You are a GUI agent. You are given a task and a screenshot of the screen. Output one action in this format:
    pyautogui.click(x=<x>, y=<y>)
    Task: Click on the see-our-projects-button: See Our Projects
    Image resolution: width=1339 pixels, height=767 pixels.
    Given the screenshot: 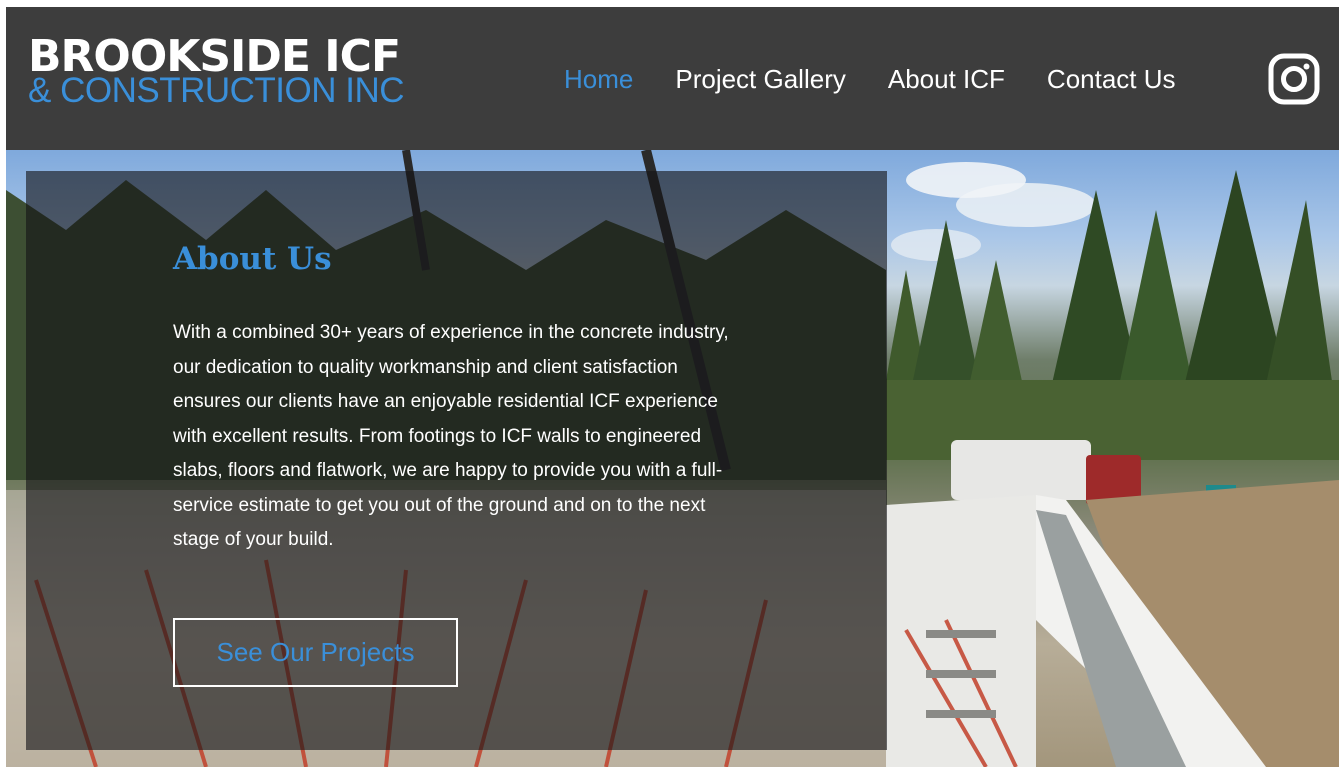 What is the action you would take?
    pyautogui.click(x=315, y=652)
    